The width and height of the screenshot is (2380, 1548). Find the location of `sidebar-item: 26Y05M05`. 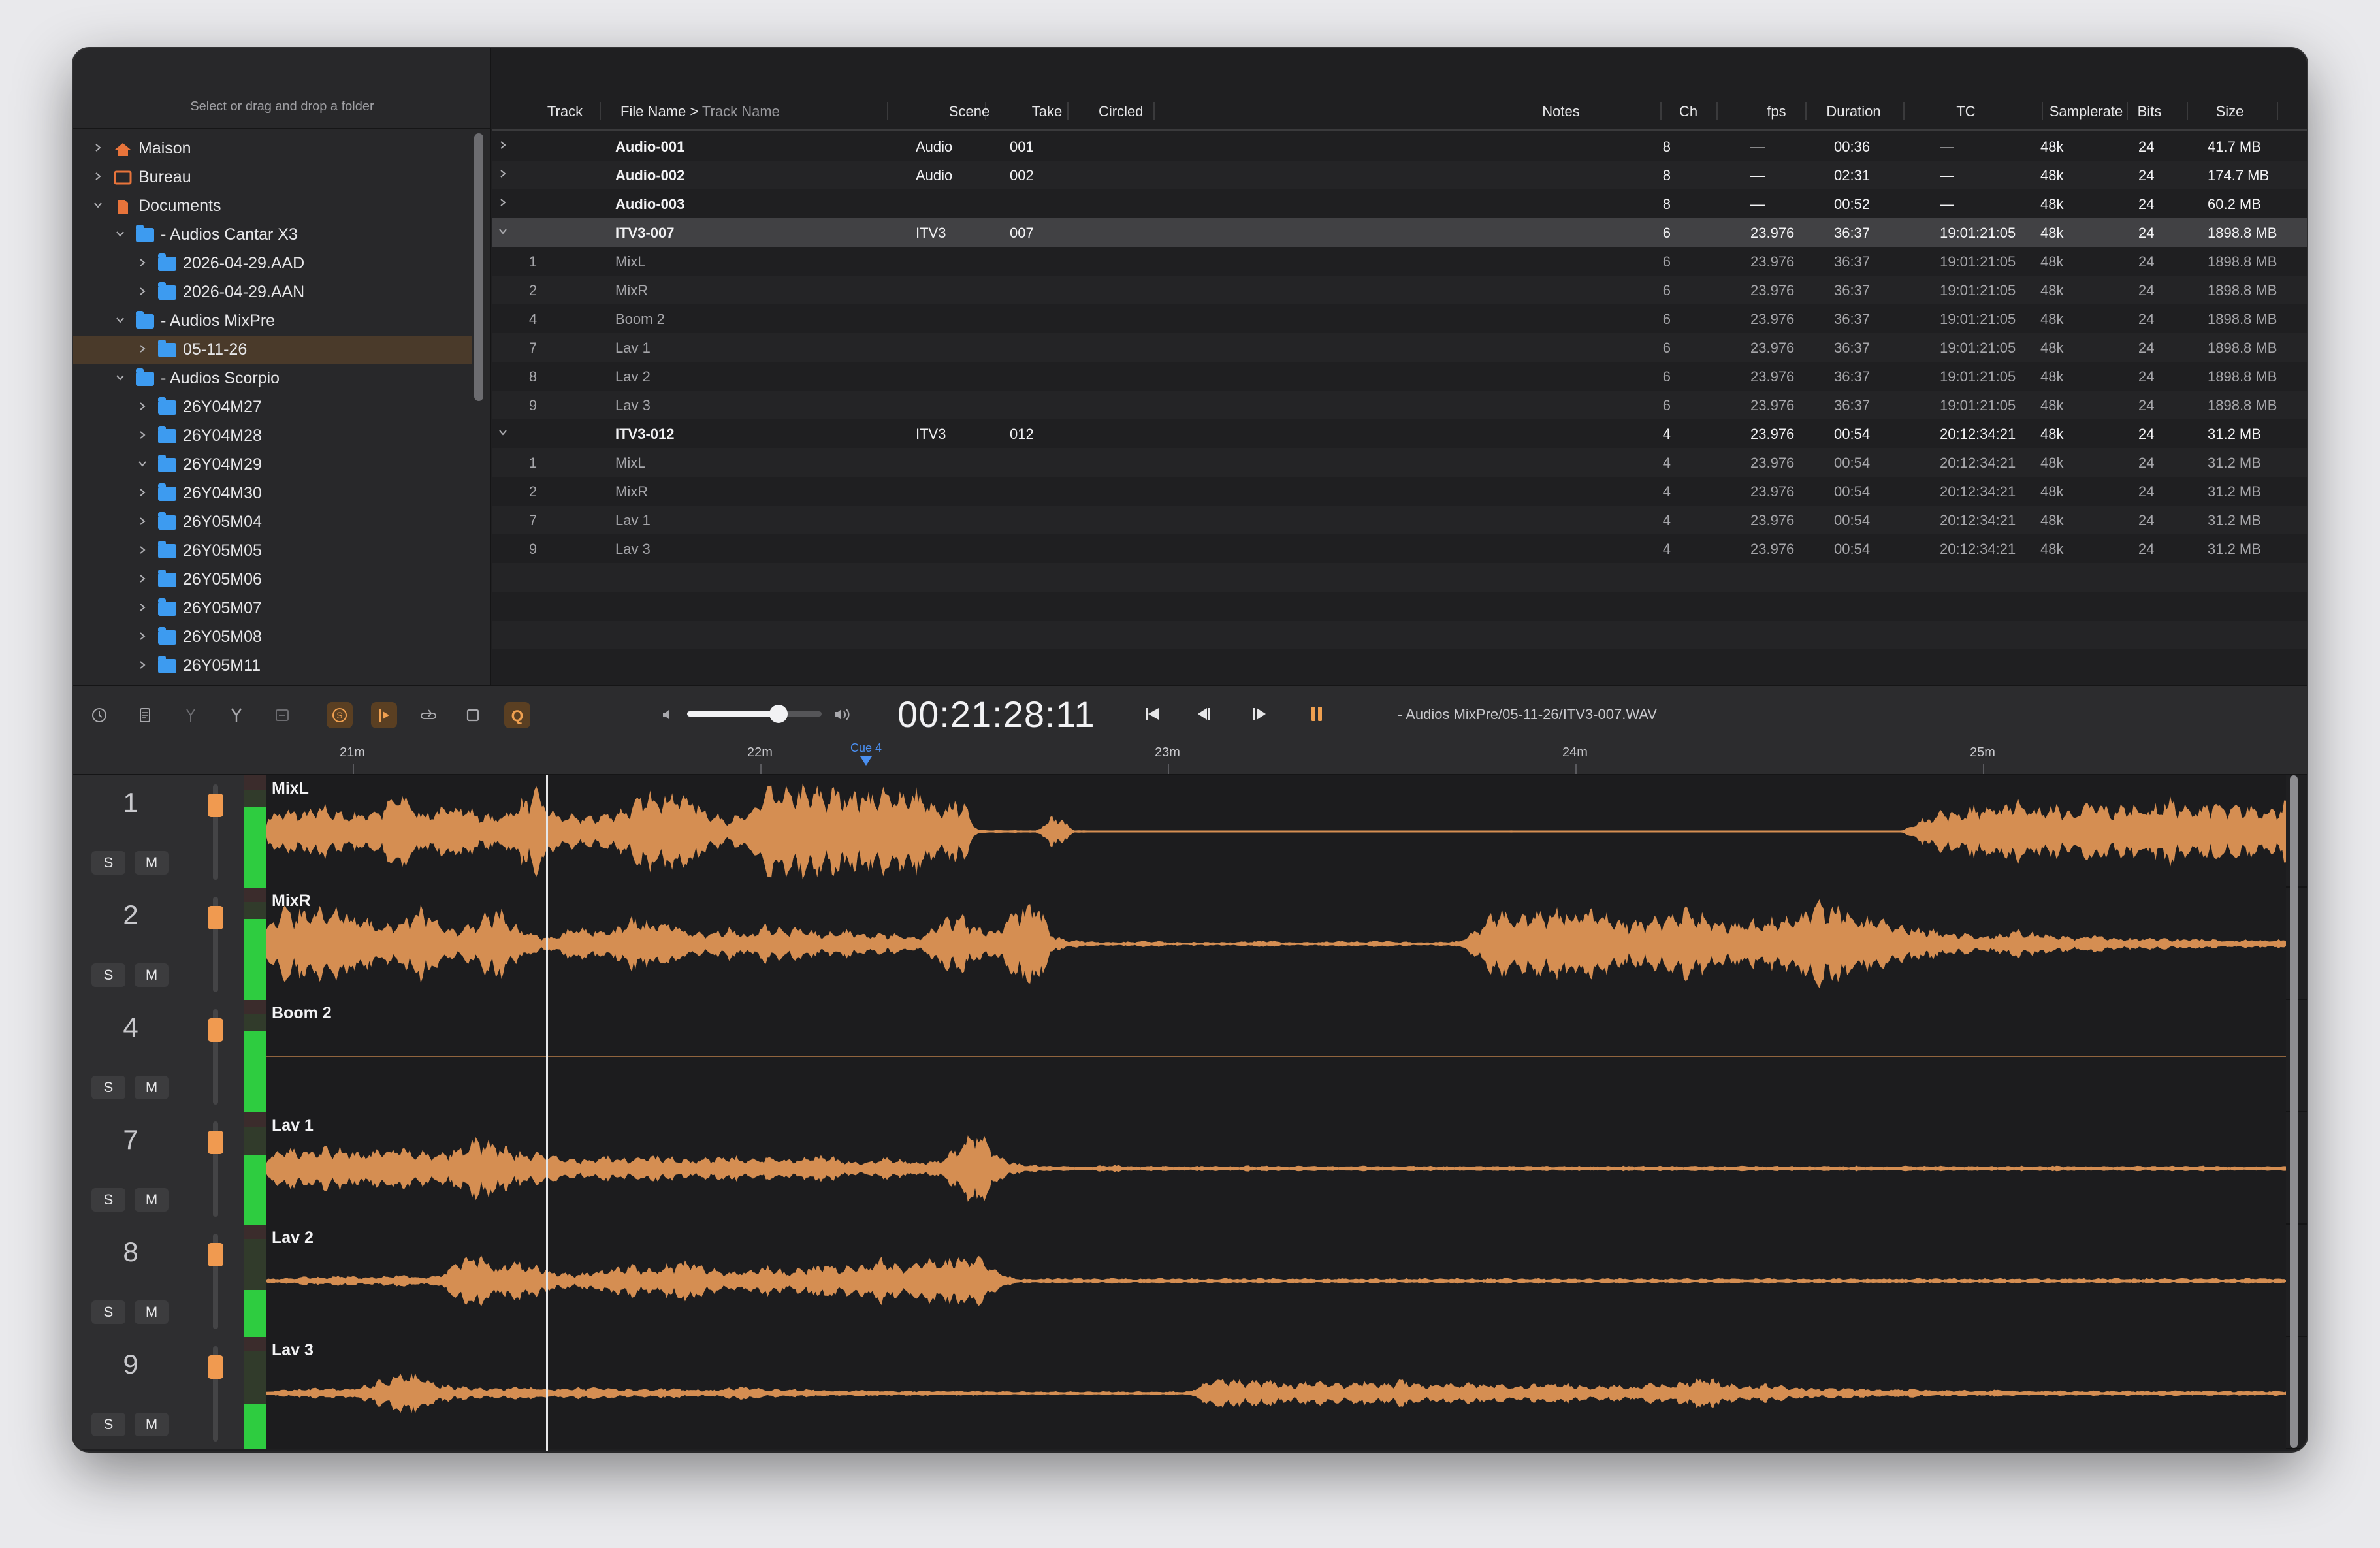

sidebar-item: 26Y05M05 is located at coordinates (272, 551).